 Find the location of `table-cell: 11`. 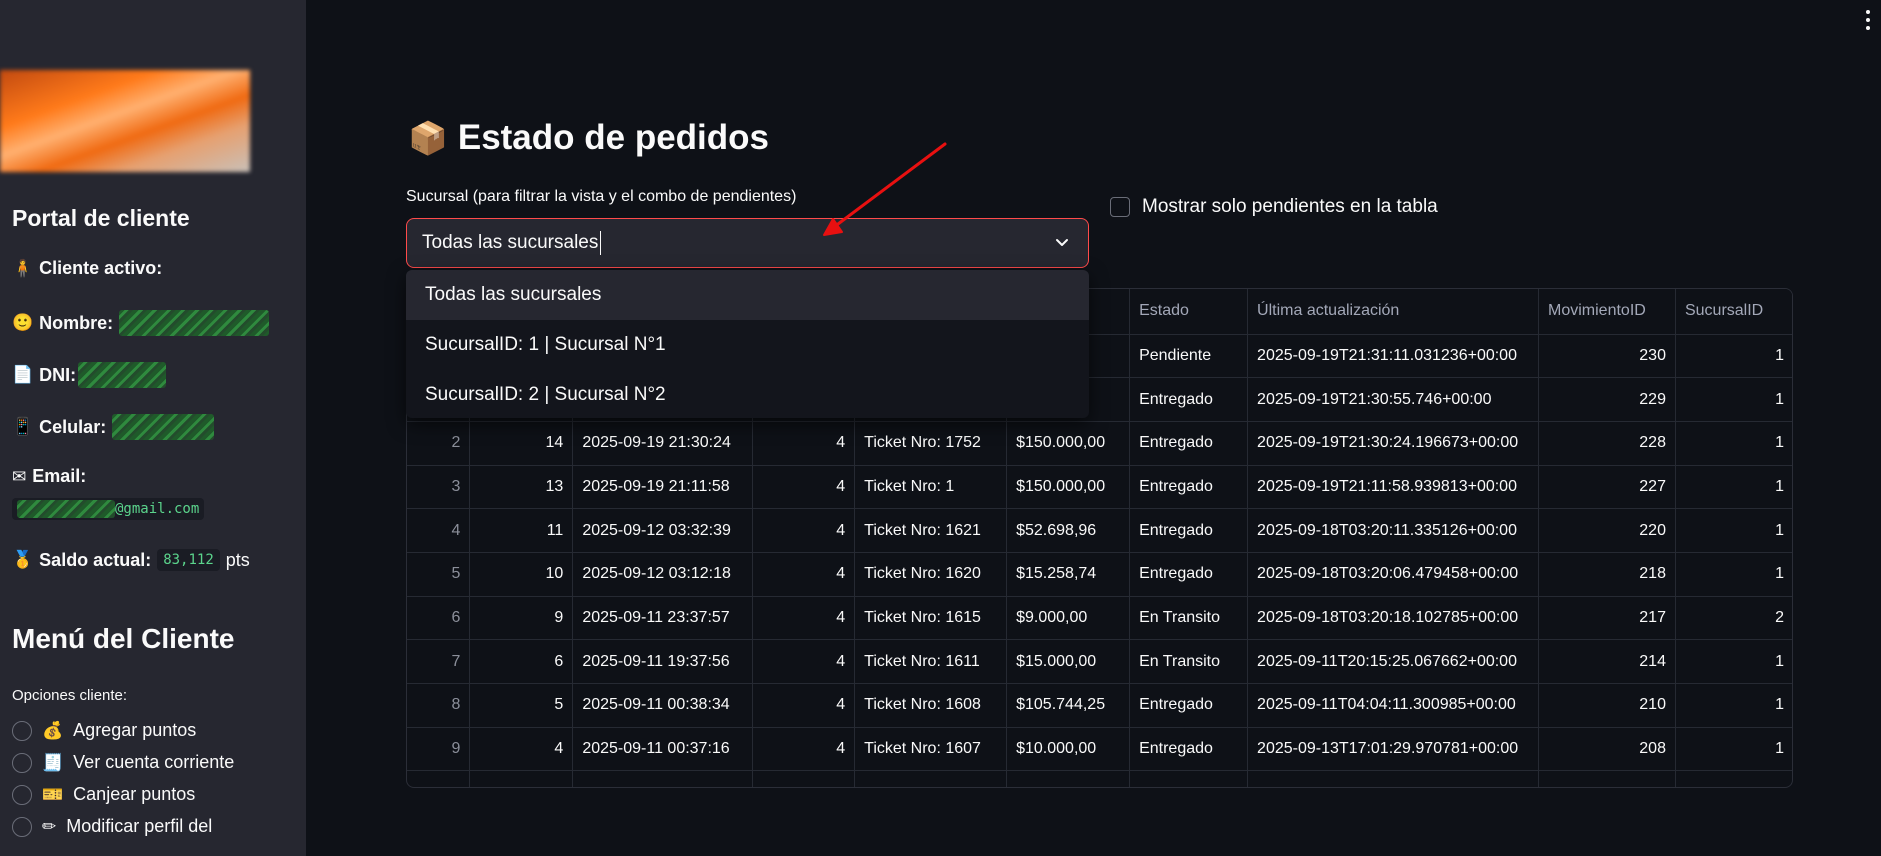

table-cell: 11 is located at coordinates (521, 530).